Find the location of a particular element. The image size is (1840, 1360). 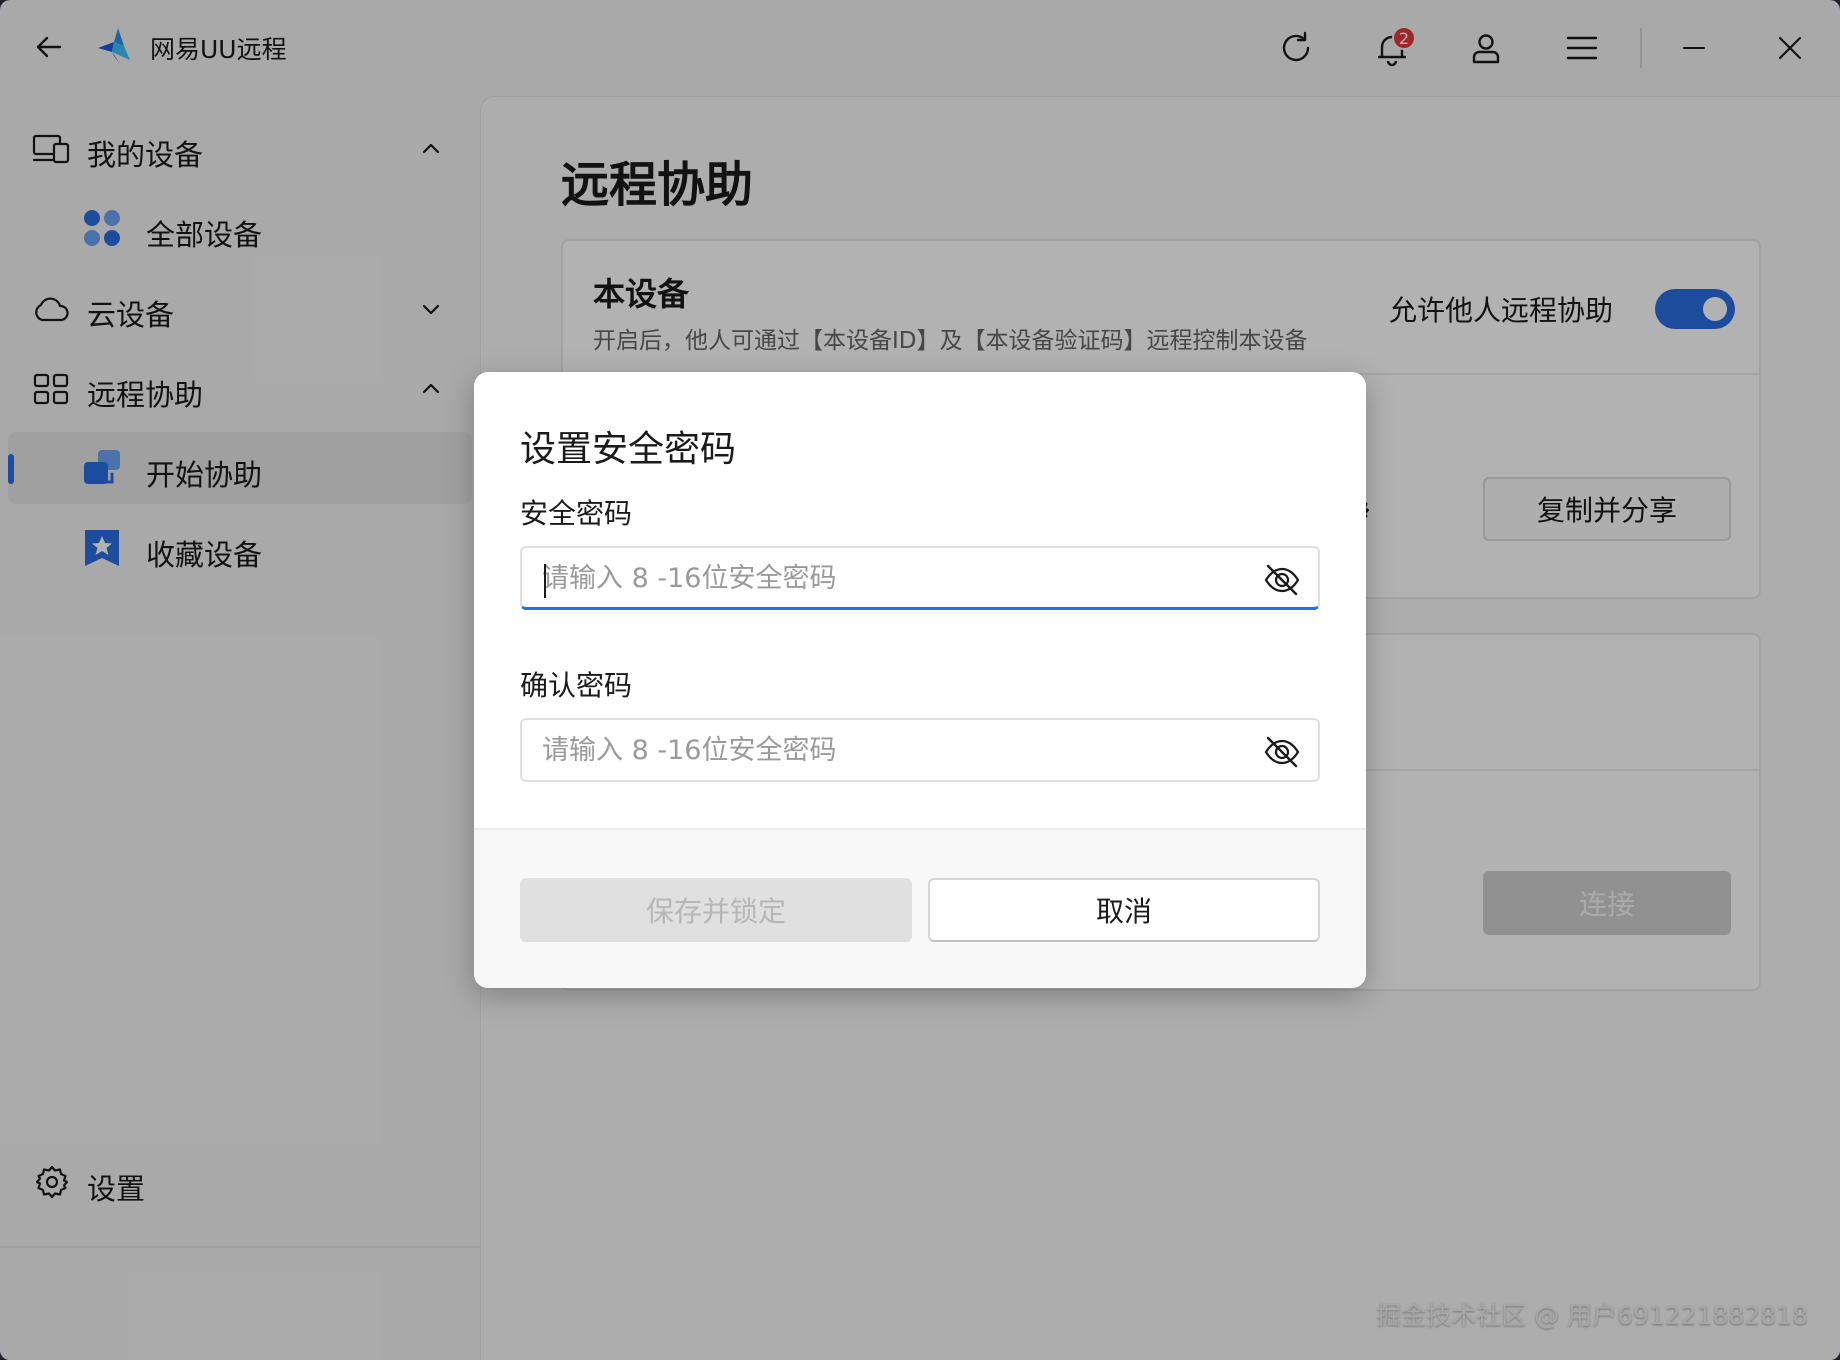

confirm-password-field is located at coordinates (920, 750).